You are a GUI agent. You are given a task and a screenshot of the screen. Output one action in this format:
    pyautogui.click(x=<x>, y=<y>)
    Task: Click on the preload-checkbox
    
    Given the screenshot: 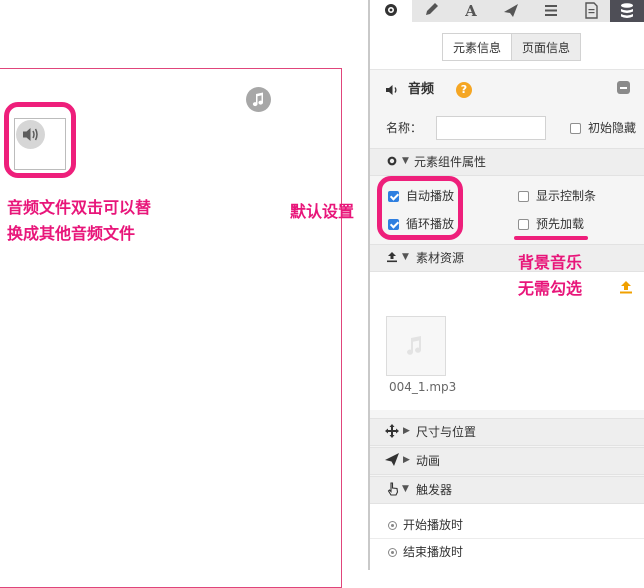 What is the action you would take?
    pyautogui.click(x=523, y=224)
    